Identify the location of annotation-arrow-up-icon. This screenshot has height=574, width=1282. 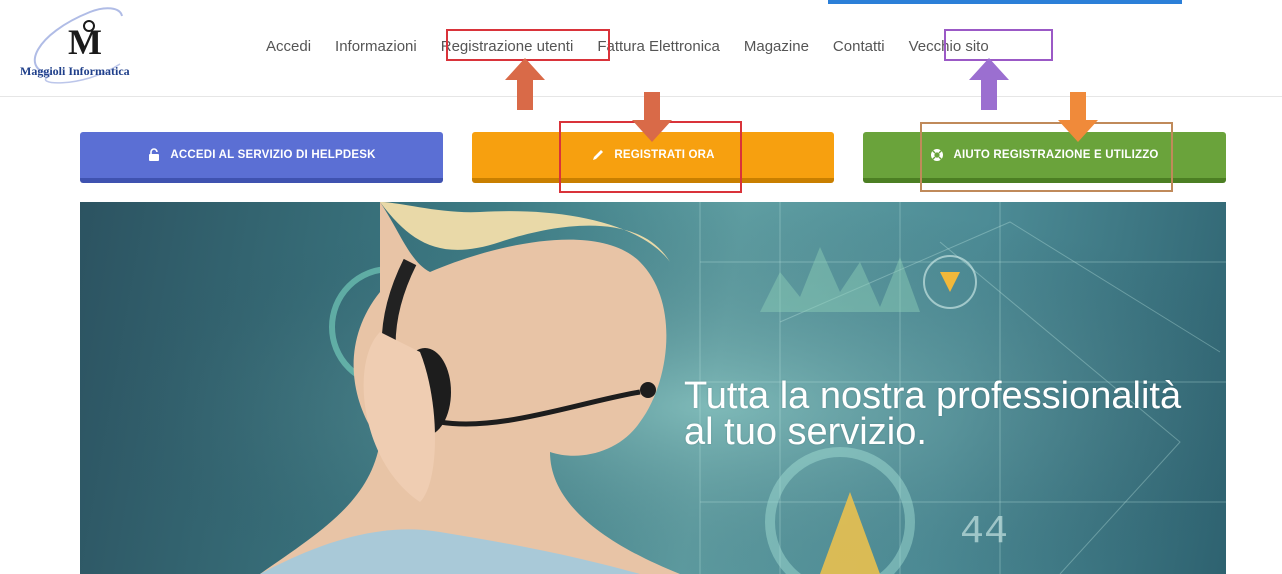
(525, 84).